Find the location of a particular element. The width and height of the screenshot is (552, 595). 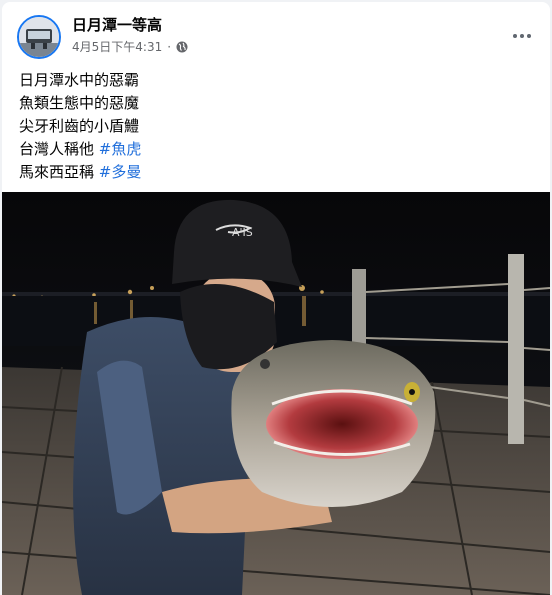

page-name: 日月潭一等高 is located at coordinates (117, 25).